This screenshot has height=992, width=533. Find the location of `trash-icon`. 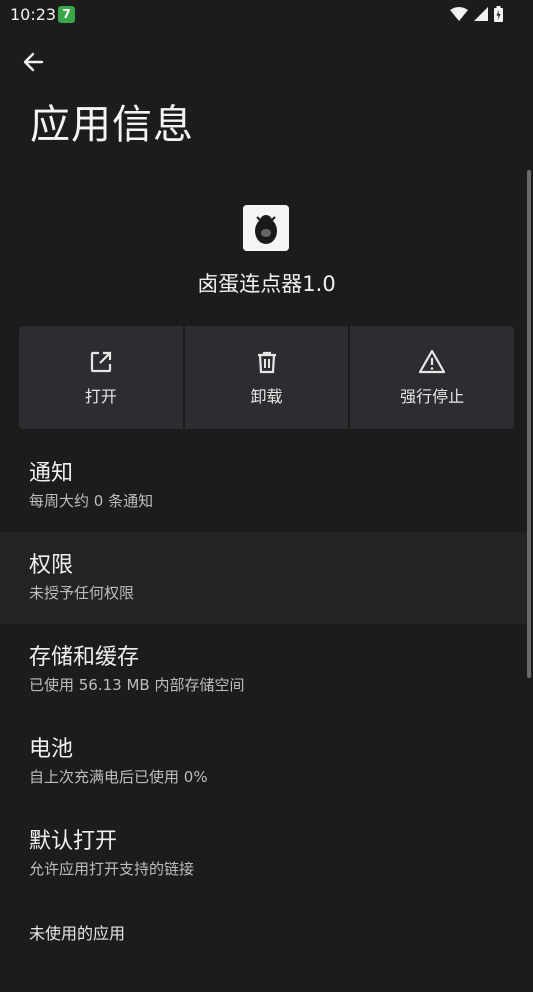

trash-icon is located at coordinates (266, 362).